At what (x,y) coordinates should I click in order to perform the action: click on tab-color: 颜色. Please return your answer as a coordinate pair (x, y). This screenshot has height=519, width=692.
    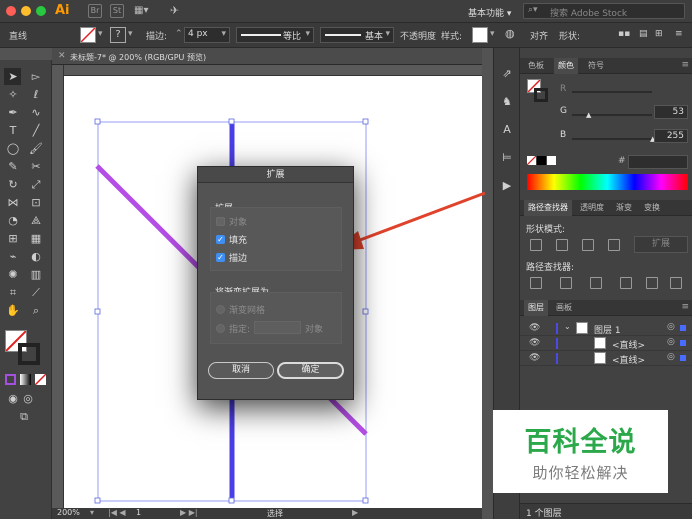
    Looking at the image, I should click on (566, 66).